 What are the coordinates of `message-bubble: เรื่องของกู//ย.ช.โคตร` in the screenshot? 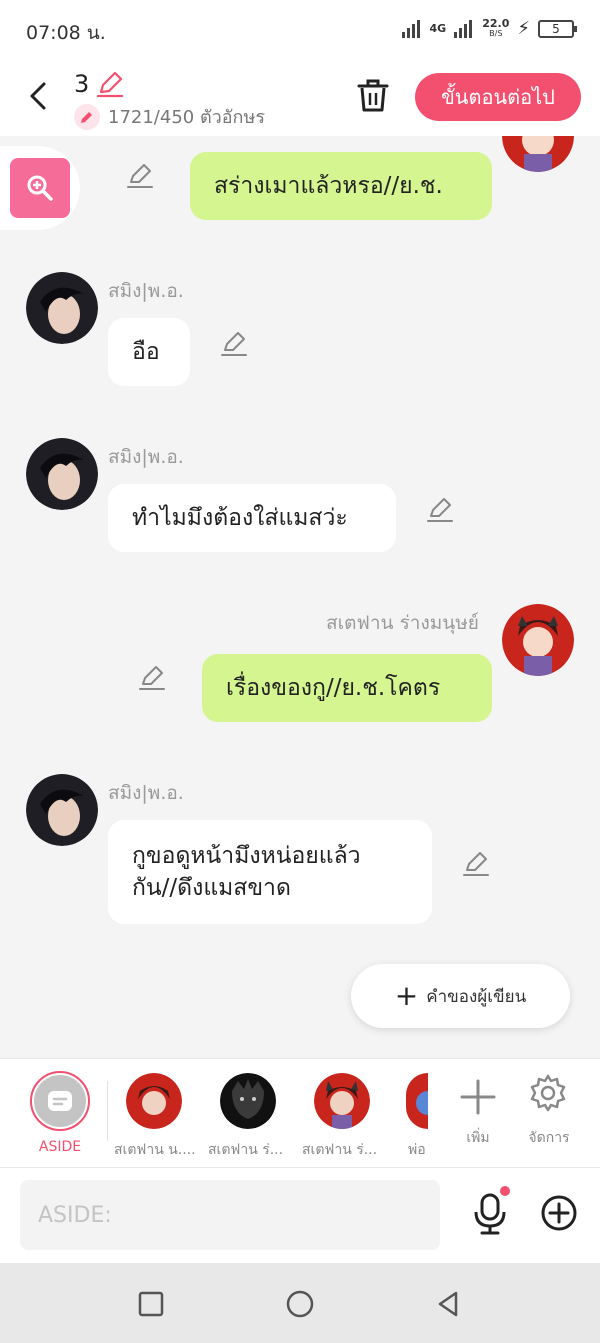 It's located at (347, 688).